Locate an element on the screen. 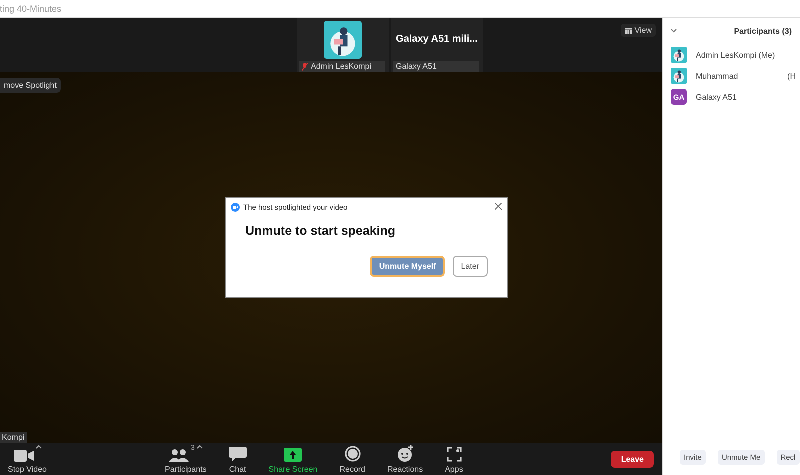 The height and width of the screenshot is (475, 800). chevron-icon is located at coordinates (674, 31).